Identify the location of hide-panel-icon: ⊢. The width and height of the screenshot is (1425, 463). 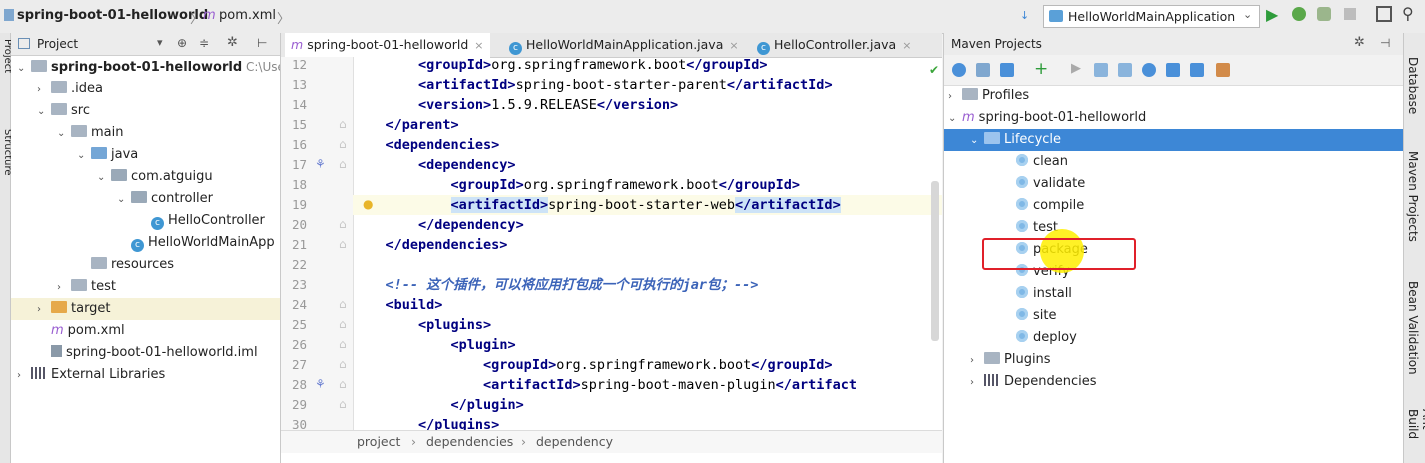
(262, 43).